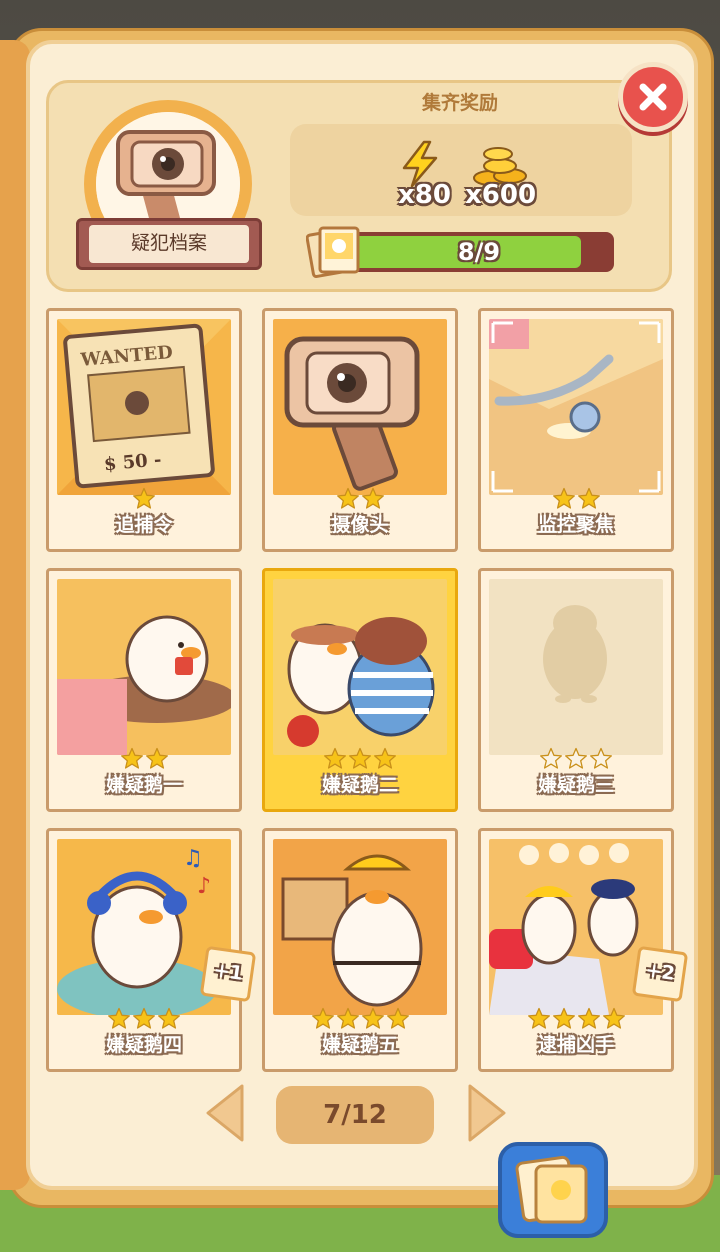  What do you see at coordinates (144, 667) in the screenshot?
I see `card-illustration-goose-eating` at bounding box center [144, 667].